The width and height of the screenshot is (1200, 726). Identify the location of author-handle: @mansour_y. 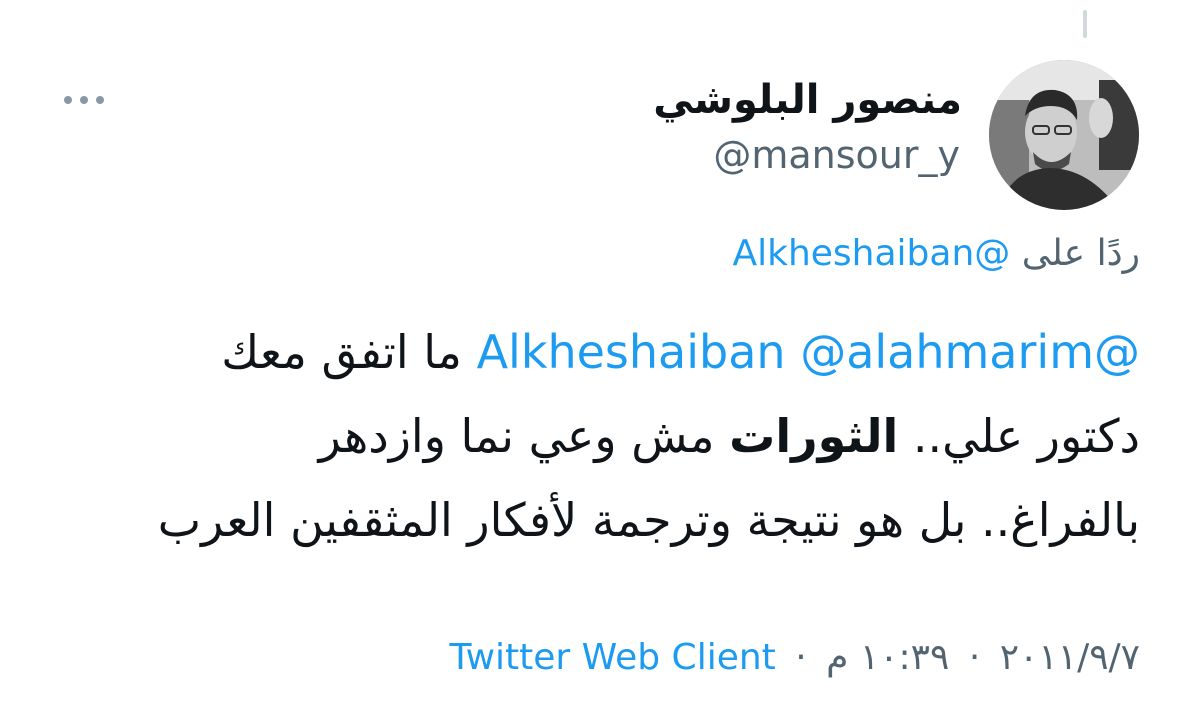
(836, 155).